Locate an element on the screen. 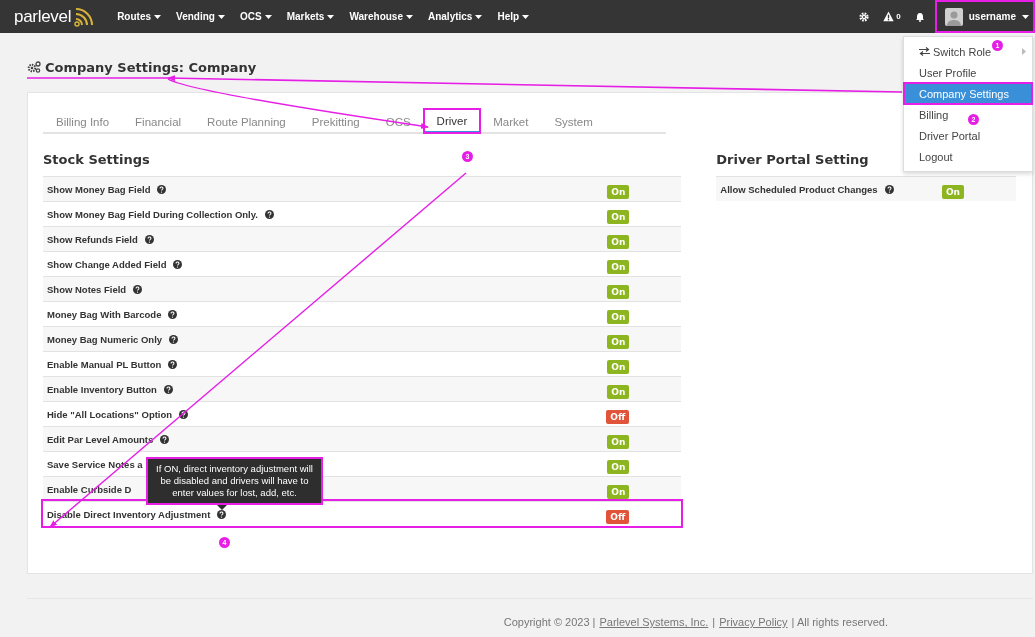 The image size is (1035, 637). tab: Route Planning is located at coordinates (246, 121).